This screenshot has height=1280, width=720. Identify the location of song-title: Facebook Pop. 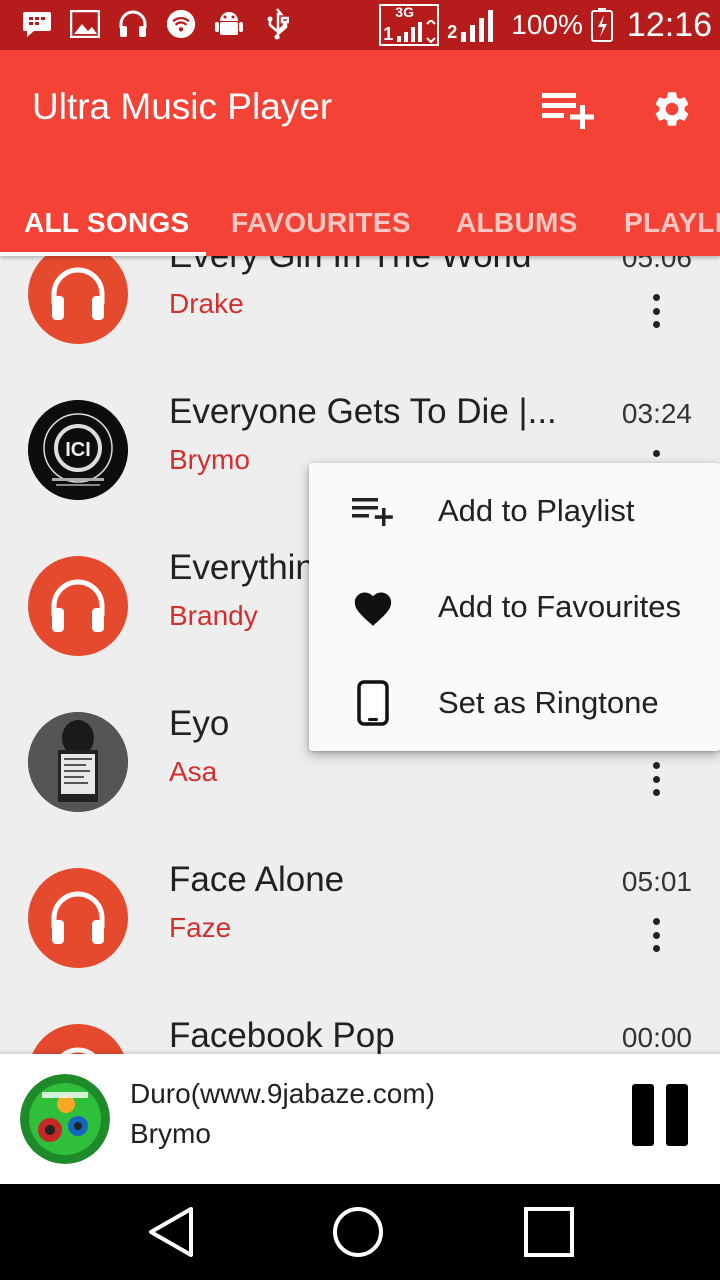
(282, 1035).